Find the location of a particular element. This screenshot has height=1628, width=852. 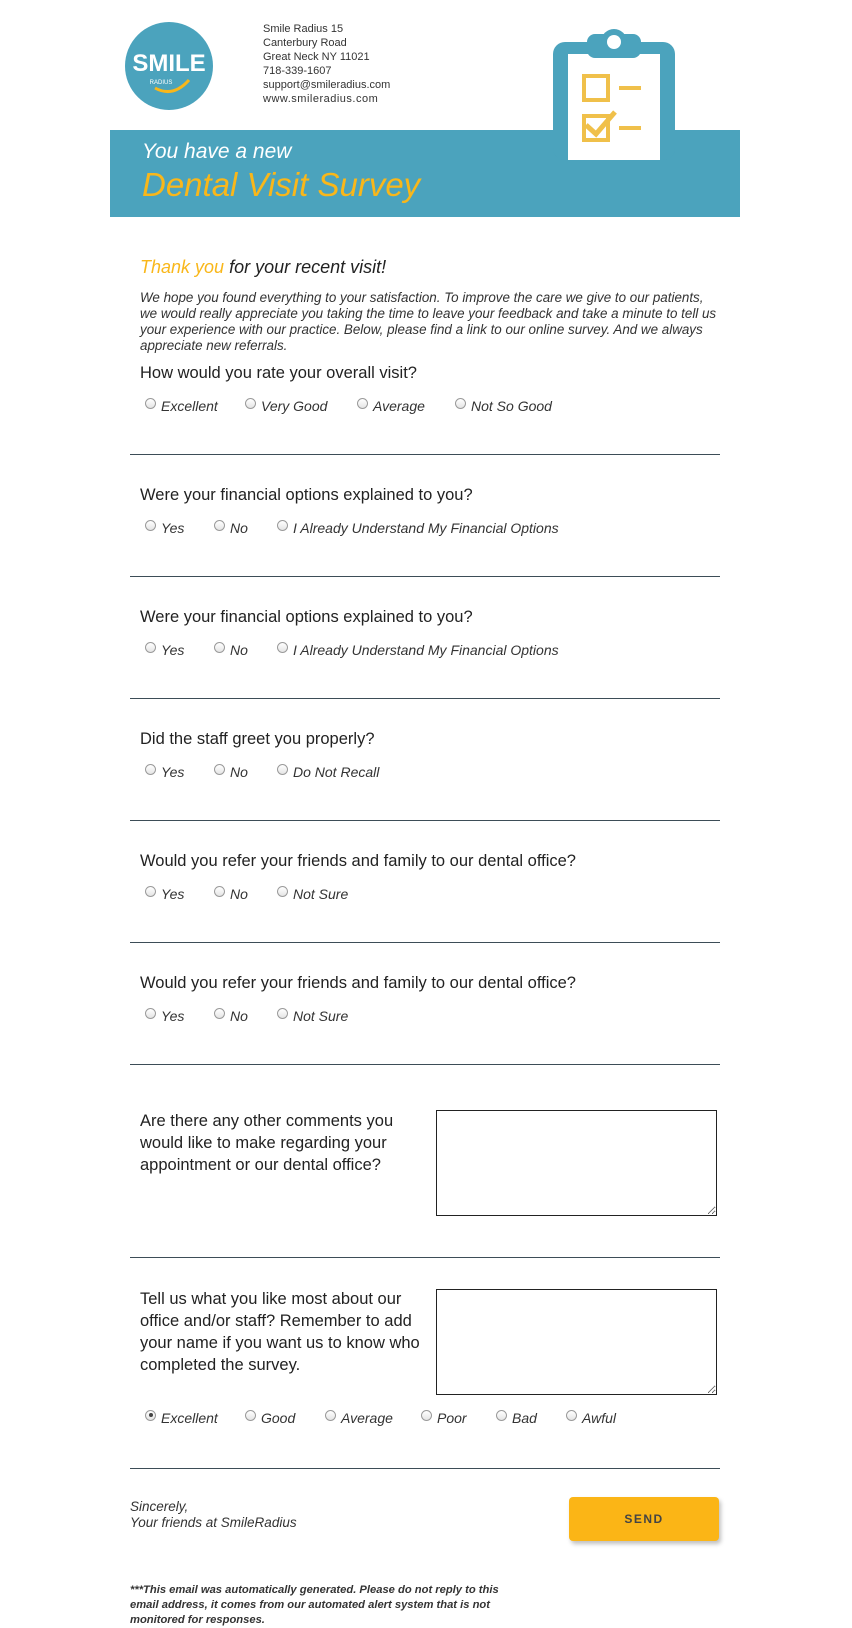

radio-option: Good is located at coordinates (270, 1417).